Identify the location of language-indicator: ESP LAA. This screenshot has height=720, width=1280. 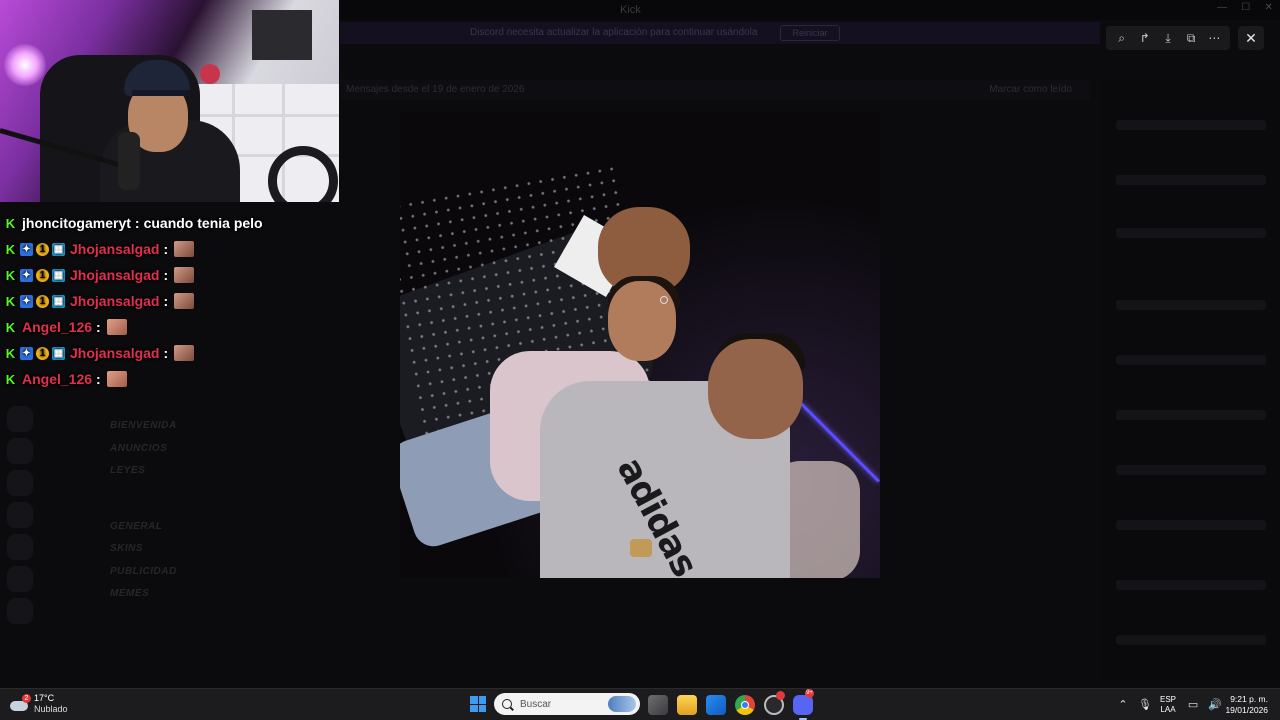
(1168, 705).